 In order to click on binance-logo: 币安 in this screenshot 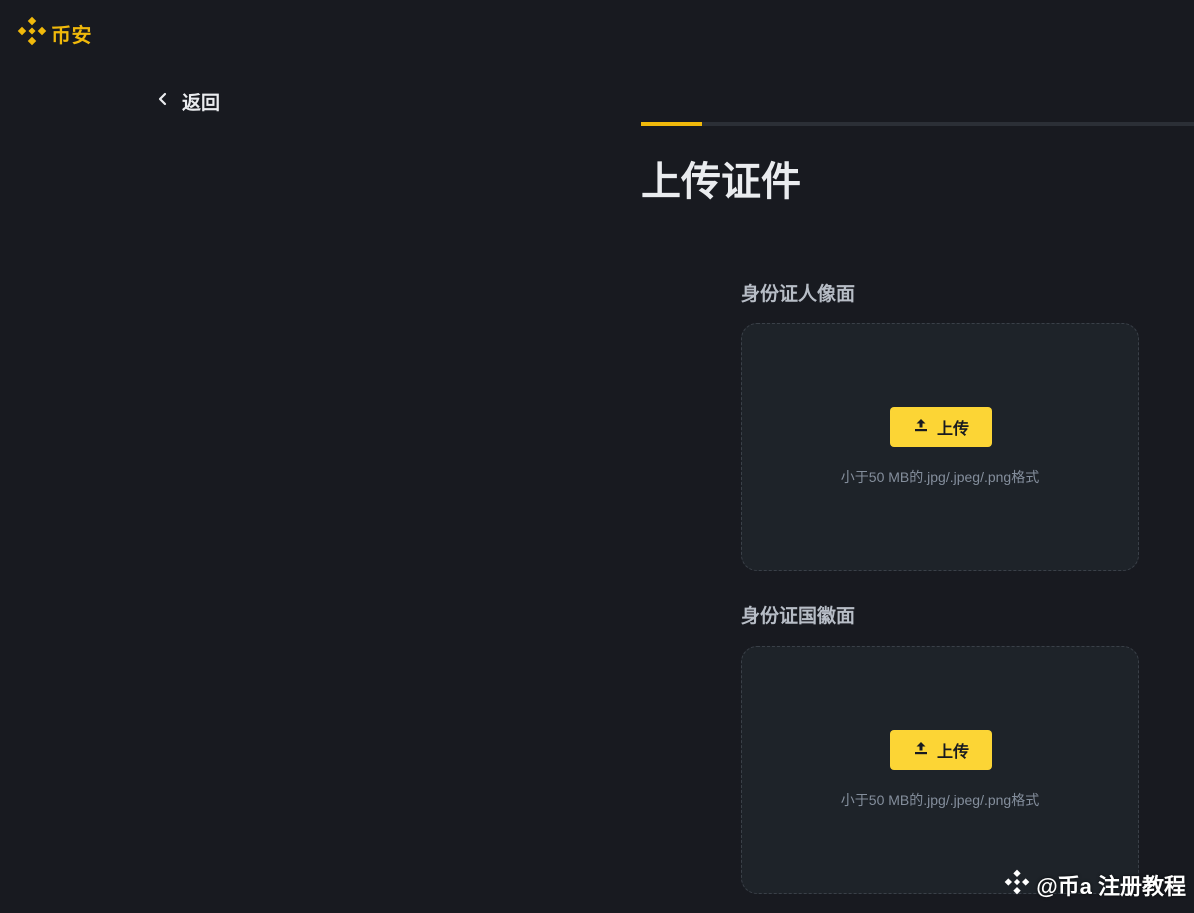, I will do `click(54, 33)`.